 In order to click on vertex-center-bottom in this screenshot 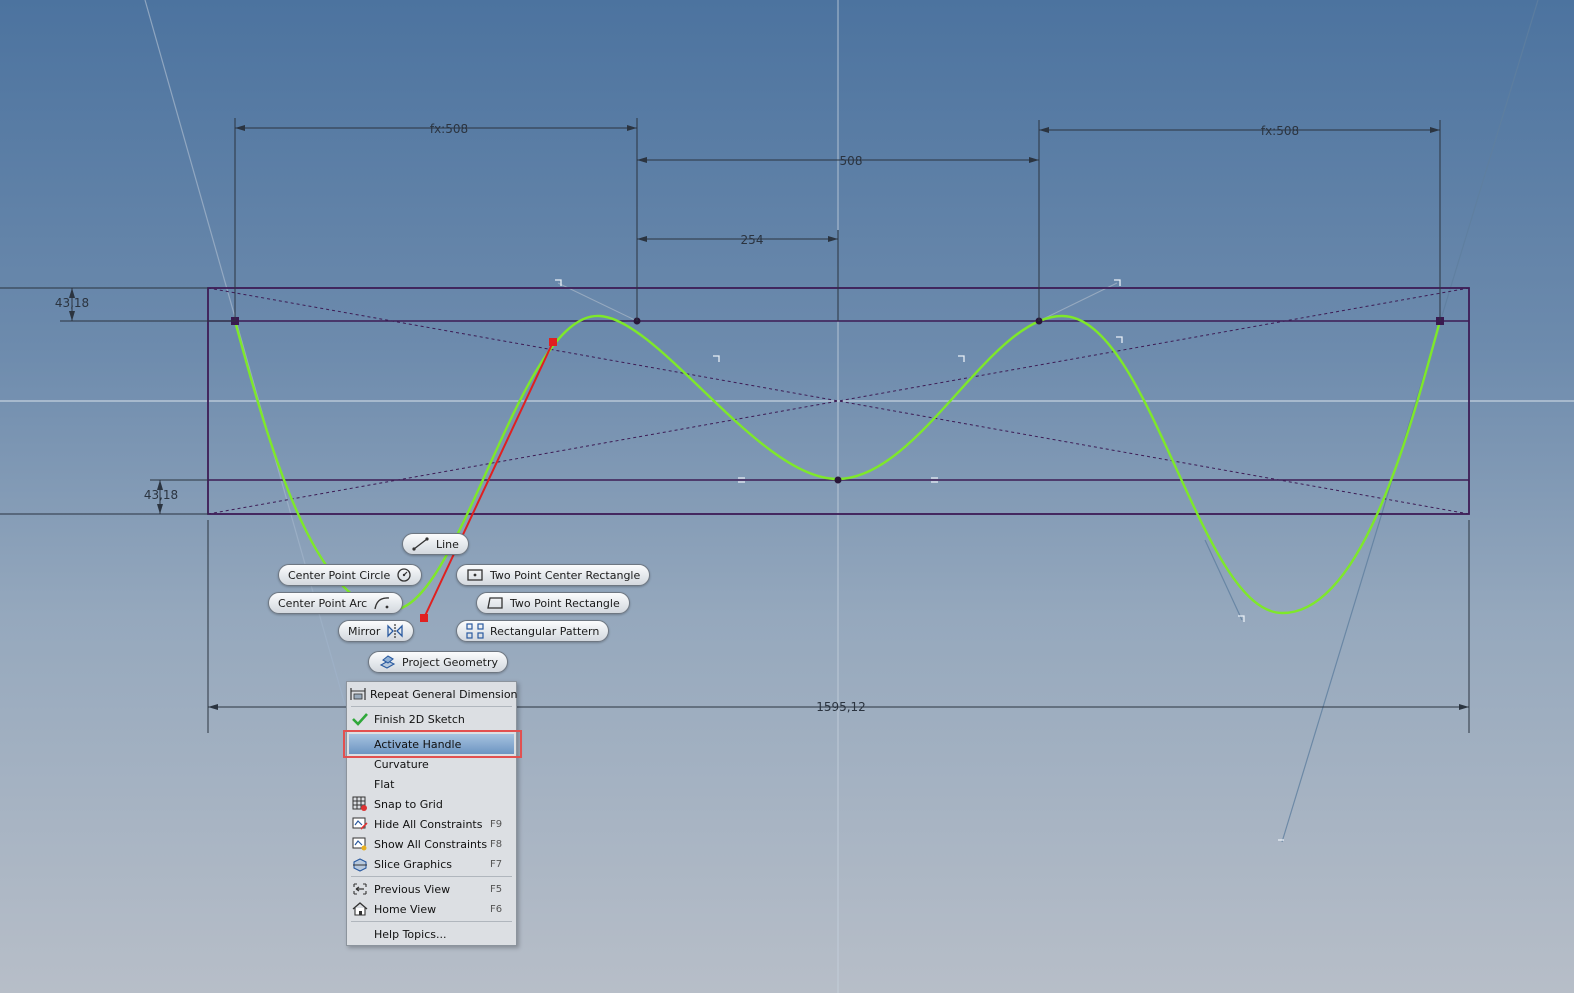, I will do `click(838, 480)`.